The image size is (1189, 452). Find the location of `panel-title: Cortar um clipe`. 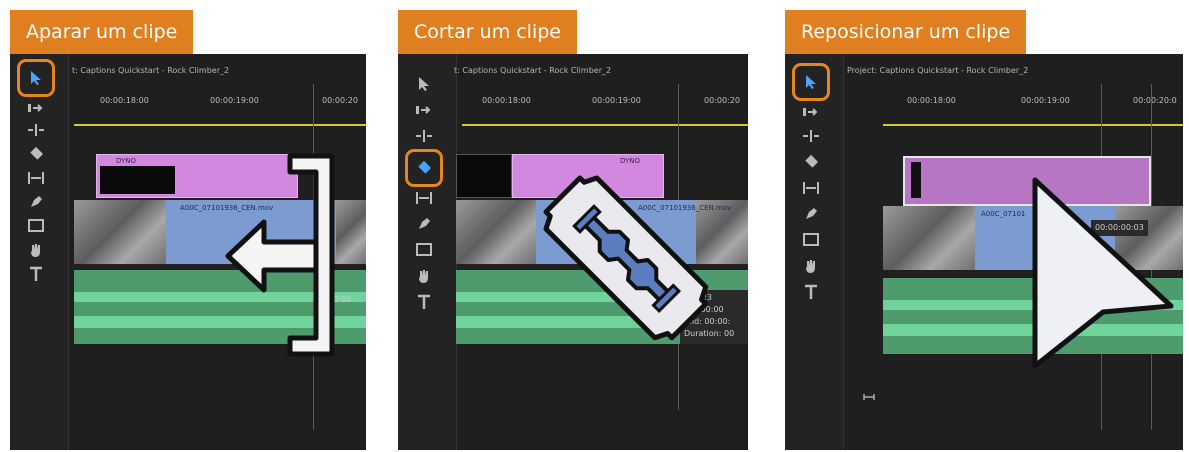

panel-title: Cortar um clipe is located at coordinates (487, 32).